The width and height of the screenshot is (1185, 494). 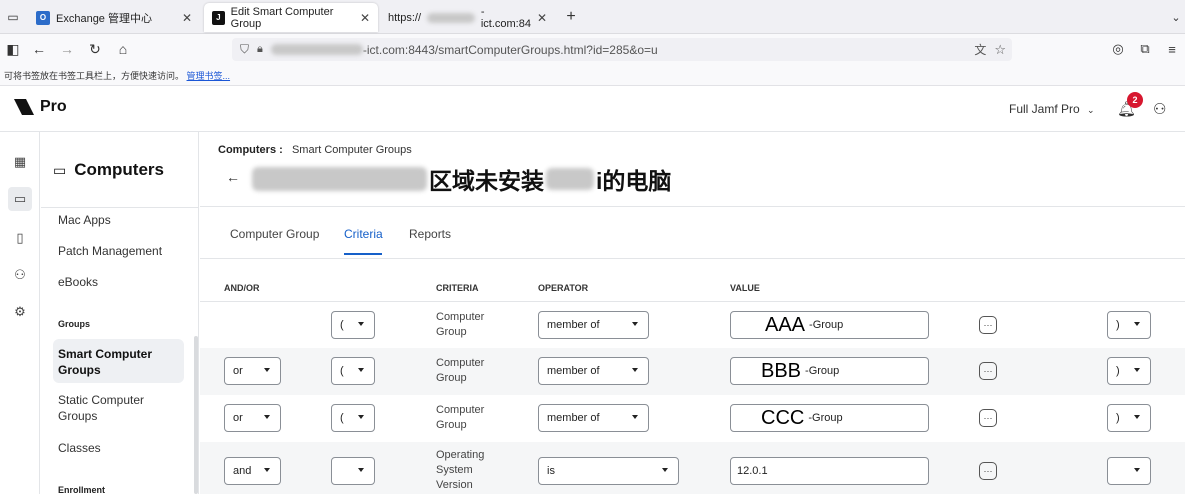 What do you see at coordinates (84, 220) in the screenshot?
I see `sidebar-item-mac-apps: Mac Apps` at bounding box center [84, 220].